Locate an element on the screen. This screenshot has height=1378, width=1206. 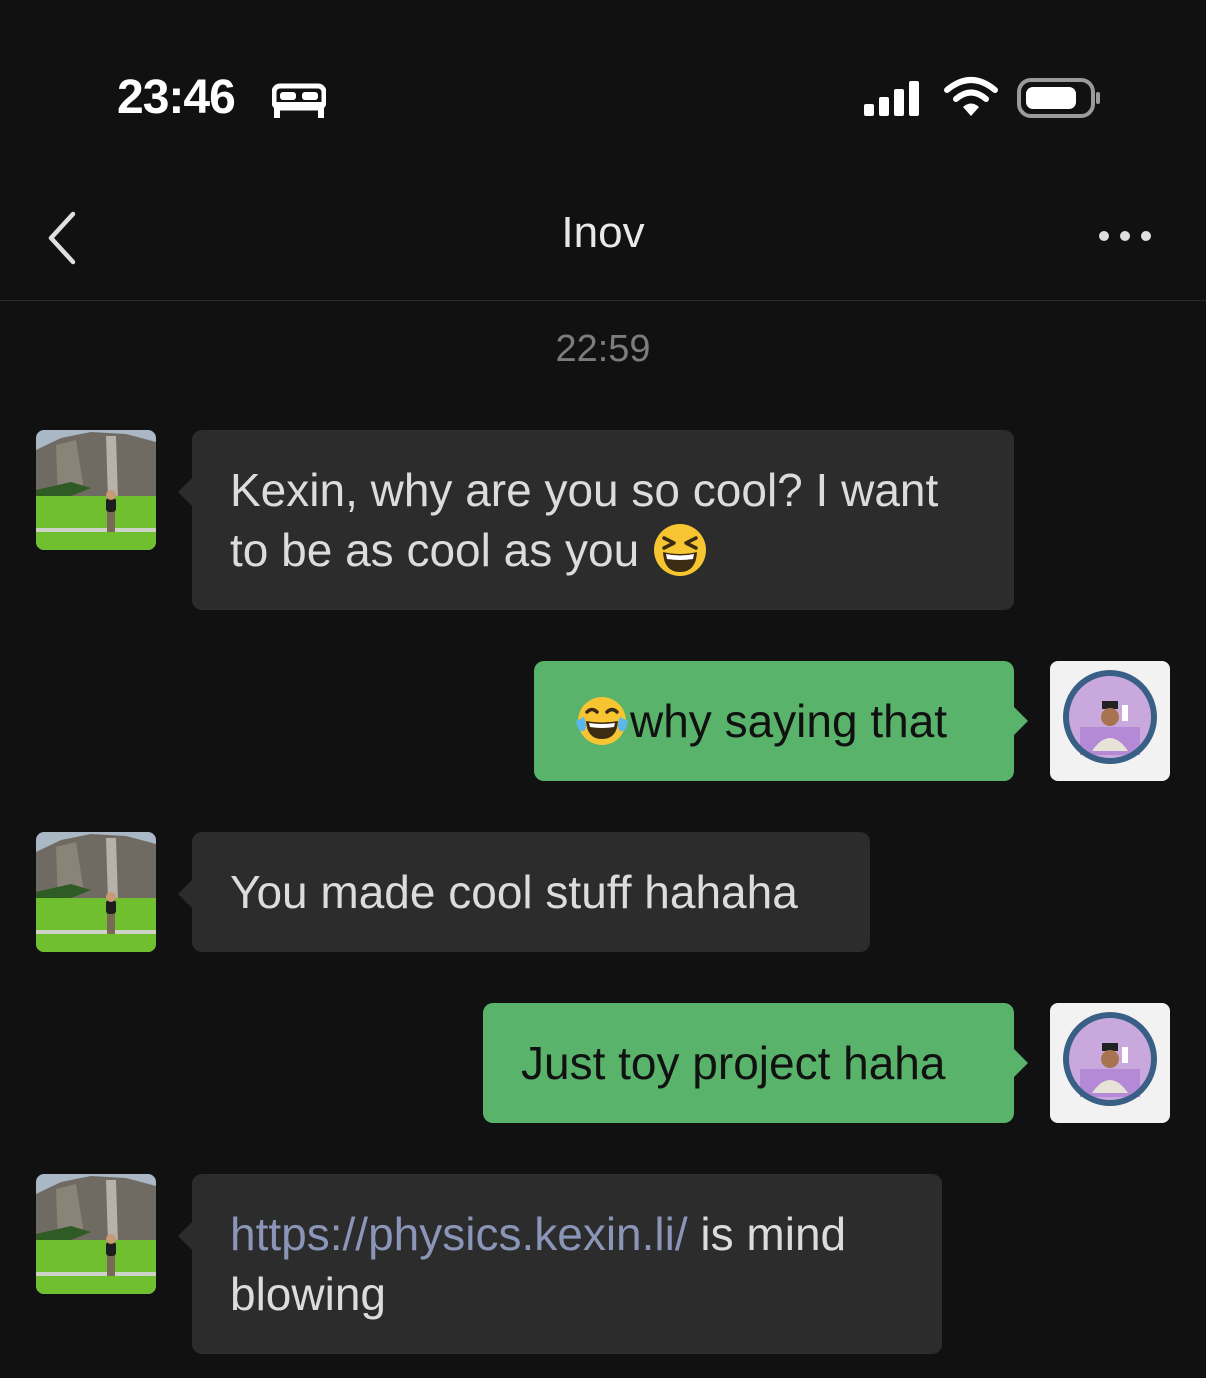
message-text: Just toy project haha is located at coordinates (733, 1063).